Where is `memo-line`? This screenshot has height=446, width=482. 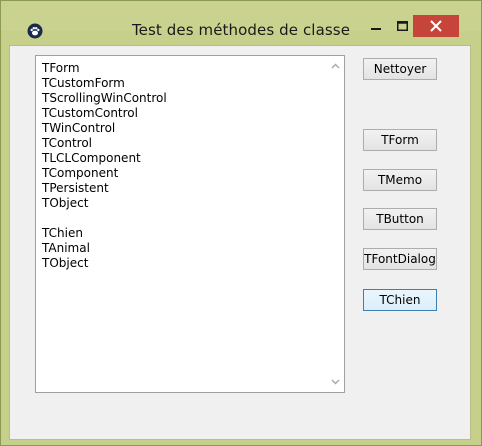
memo-line is located at coordinates (184, 218).